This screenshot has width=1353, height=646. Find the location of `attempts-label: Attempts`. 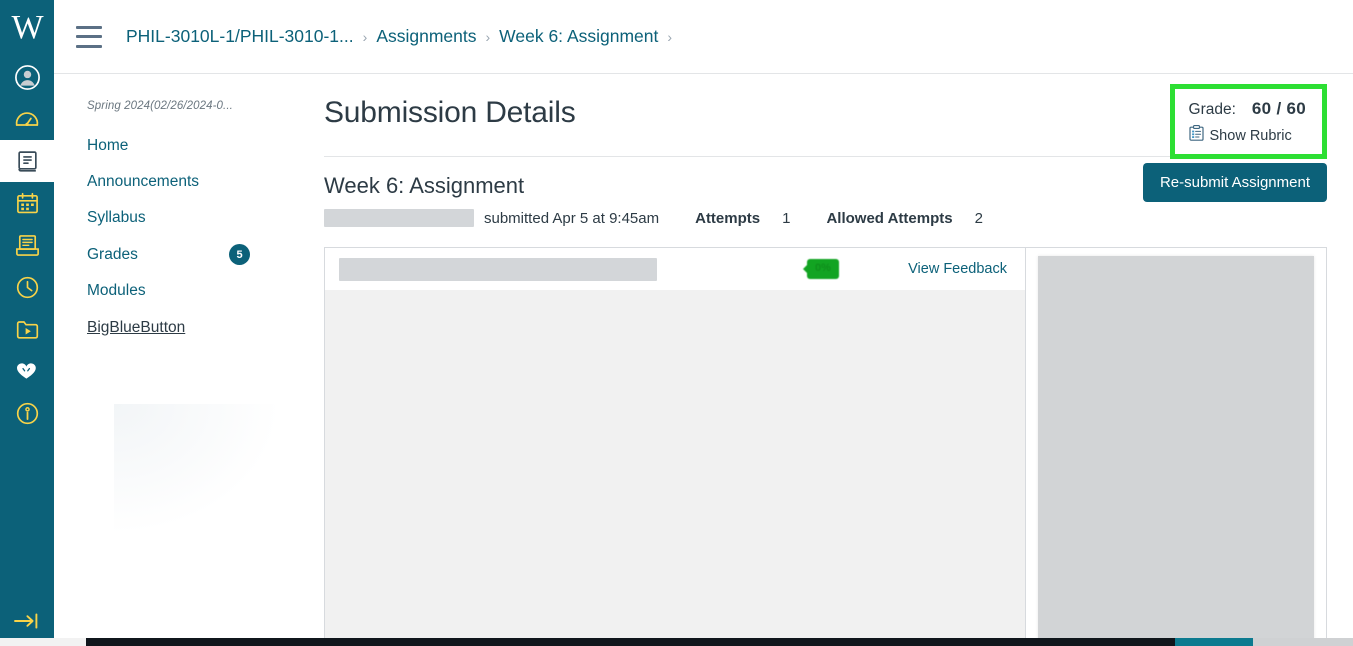

attempts-label: Attempts is located at coordinates (728, 218).